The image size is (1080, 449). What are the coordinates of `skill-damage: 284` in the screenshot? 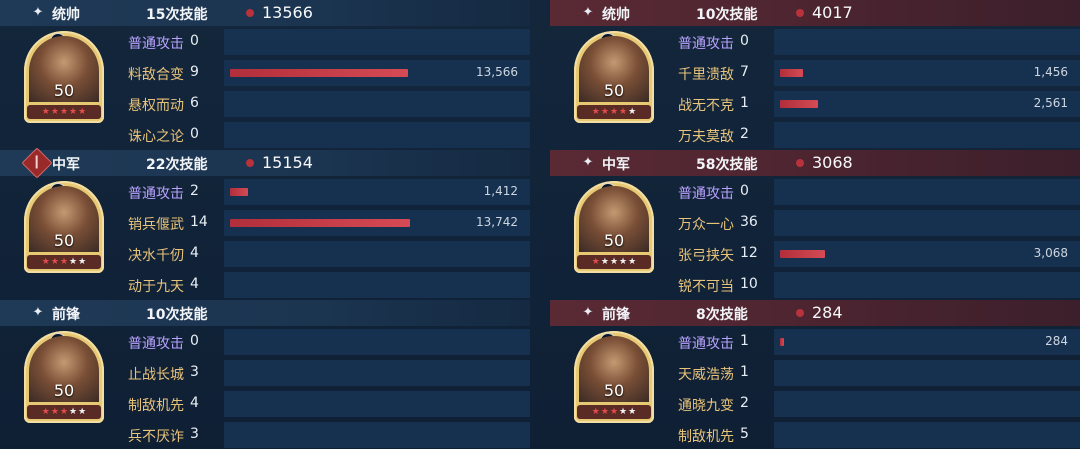 It's located at (1056, 341).